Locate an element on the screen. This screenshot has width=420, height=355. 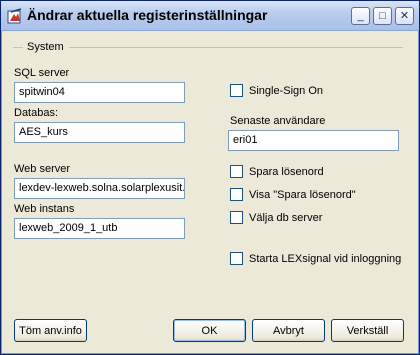
group-label-system: System is located at coordinates (45, 47).